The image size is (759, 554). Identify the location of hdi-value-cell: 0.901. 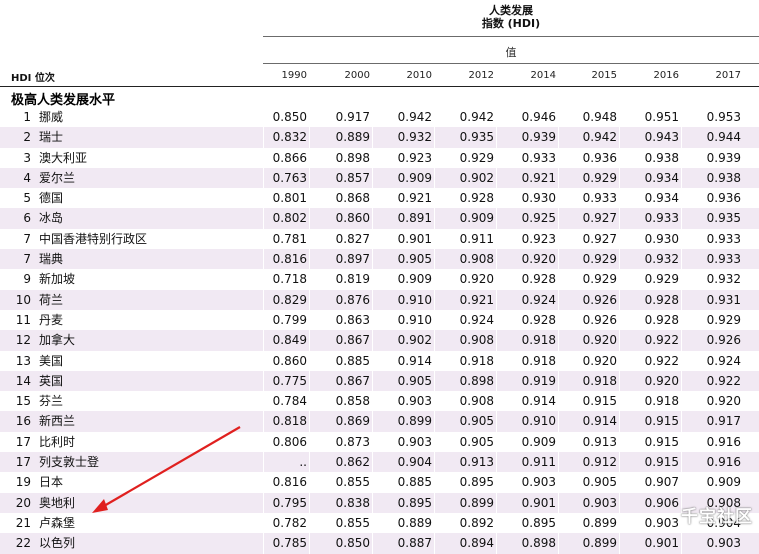
(538, 502).